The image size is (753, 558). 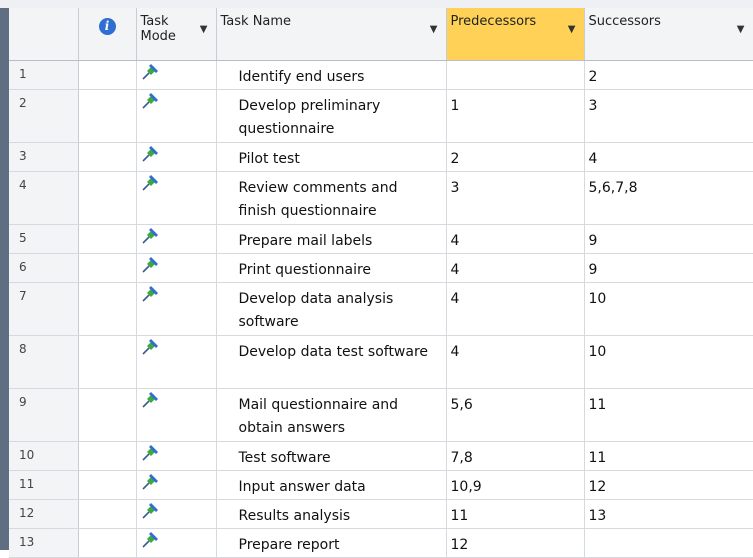 I want to click on table-row: 7 Develop data analysis software 4 10, so click(x=381, y=309).